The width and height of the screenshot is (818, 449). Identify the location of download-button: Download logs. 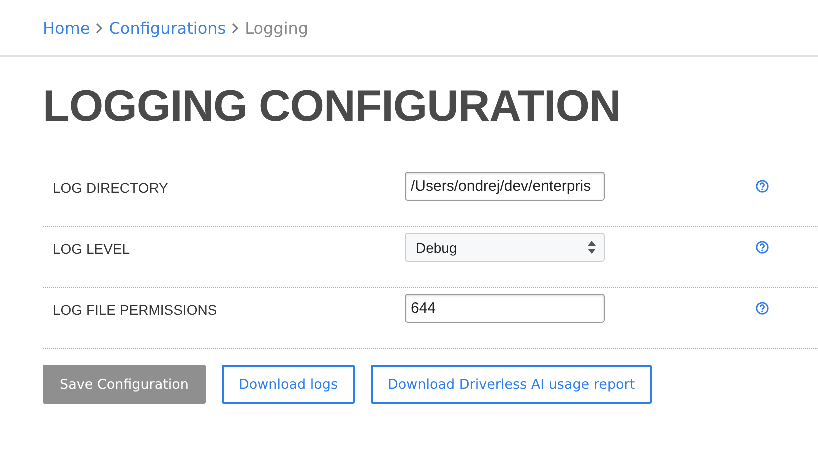
(288, 384).